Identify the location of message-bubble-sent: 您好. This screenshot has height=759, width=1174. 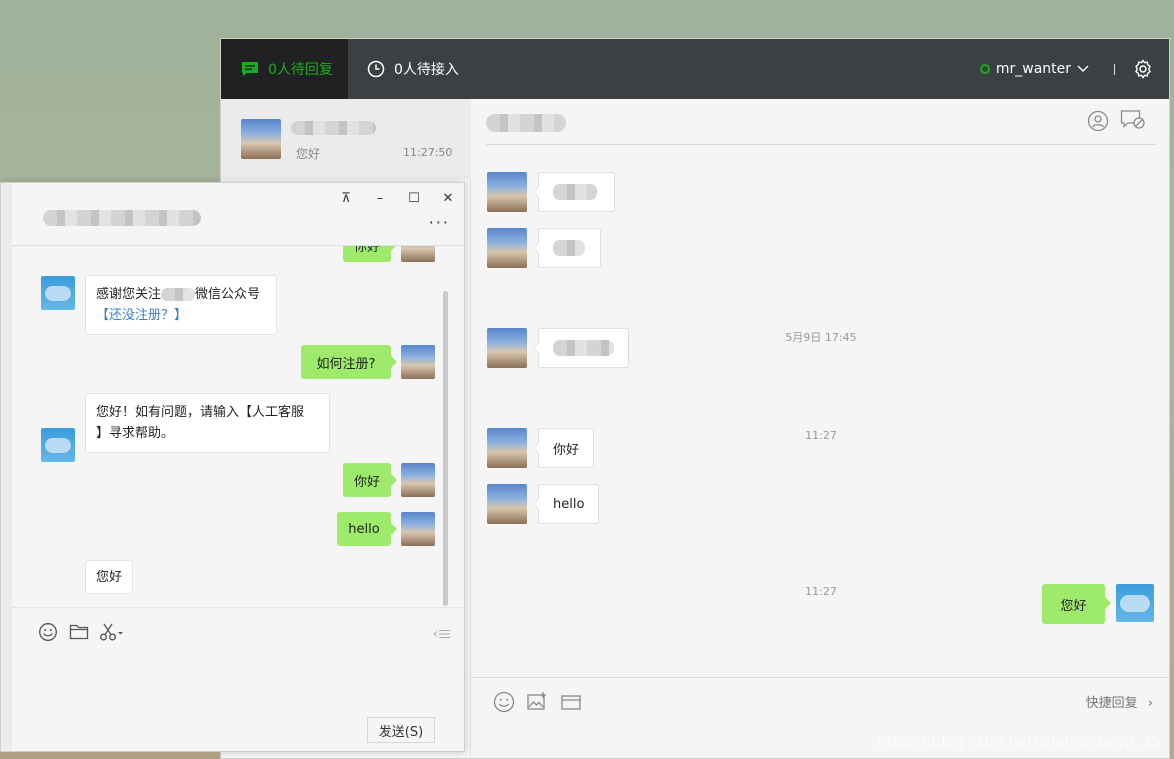
(1076, 604).